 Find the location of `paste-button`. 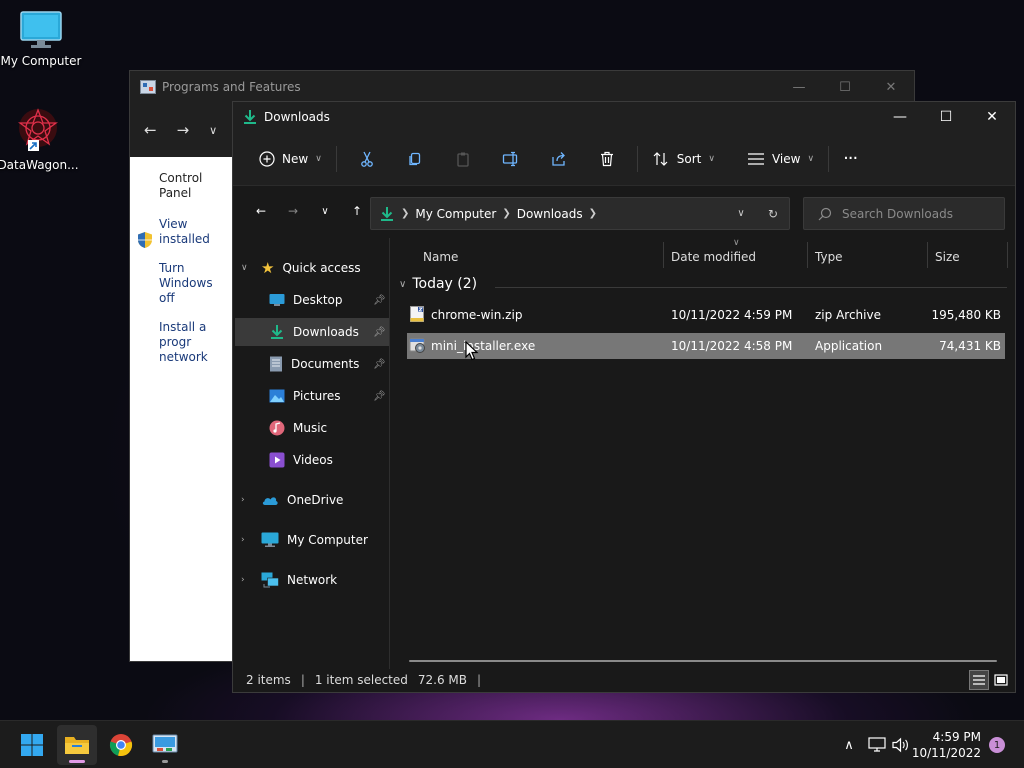

paste-button is located at coordinates (463, 159).